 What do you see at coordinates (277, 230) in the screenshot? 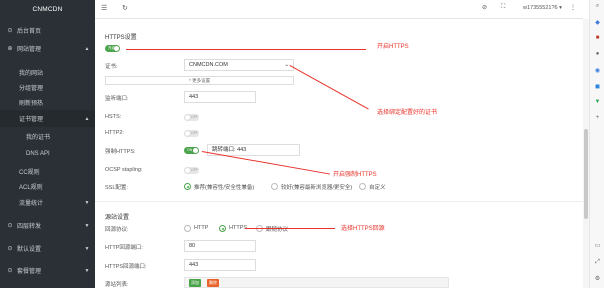
I see `proto-option-label: 跟随协议` at bounding box center [277, 230].